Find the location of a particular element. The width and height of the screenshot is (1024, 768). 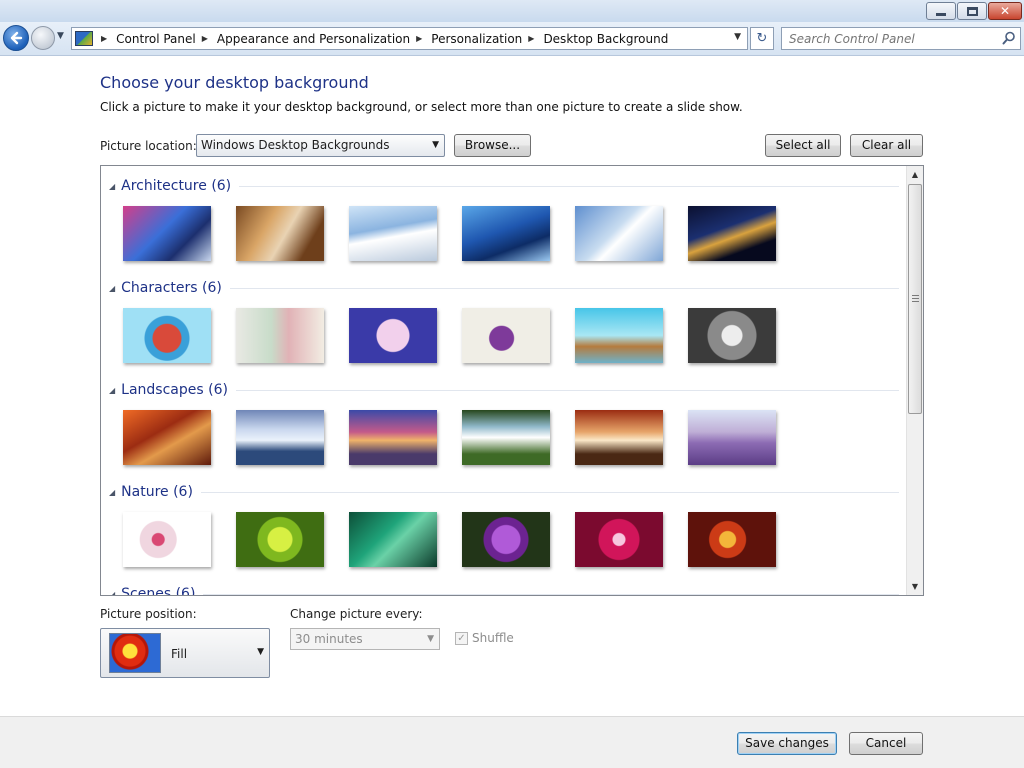

picture-location-dropdown: Windows Desktop Backgrounds ▼ is located at coordinates (320, 145).